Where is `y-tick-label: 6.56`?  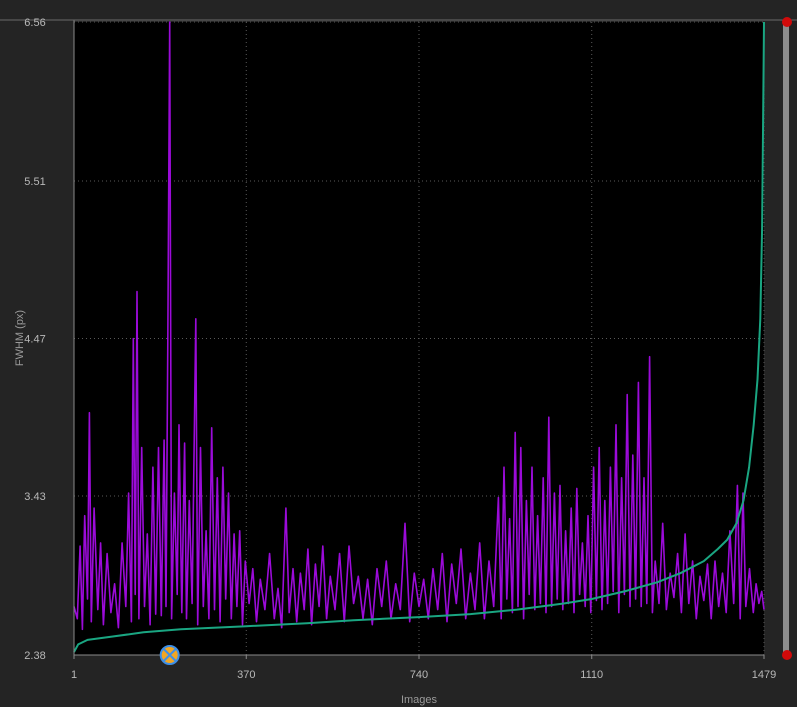 y-tick-label: 6.56 is located at coordinates (34, 23).